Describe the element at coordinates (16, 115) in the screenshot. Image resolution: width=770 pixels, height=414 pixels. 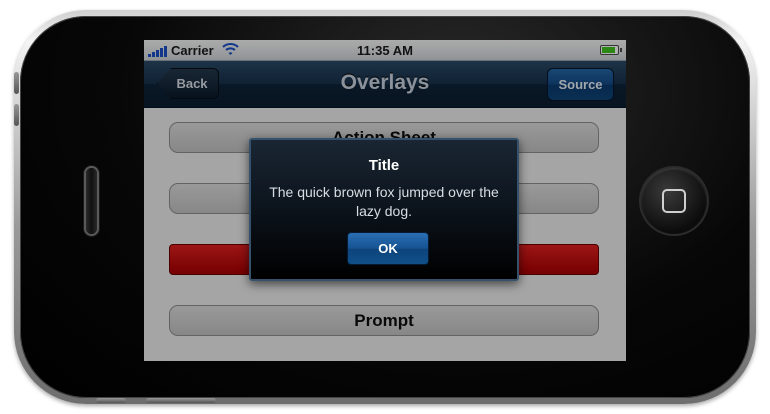
I see `volume-button-down` at that location.